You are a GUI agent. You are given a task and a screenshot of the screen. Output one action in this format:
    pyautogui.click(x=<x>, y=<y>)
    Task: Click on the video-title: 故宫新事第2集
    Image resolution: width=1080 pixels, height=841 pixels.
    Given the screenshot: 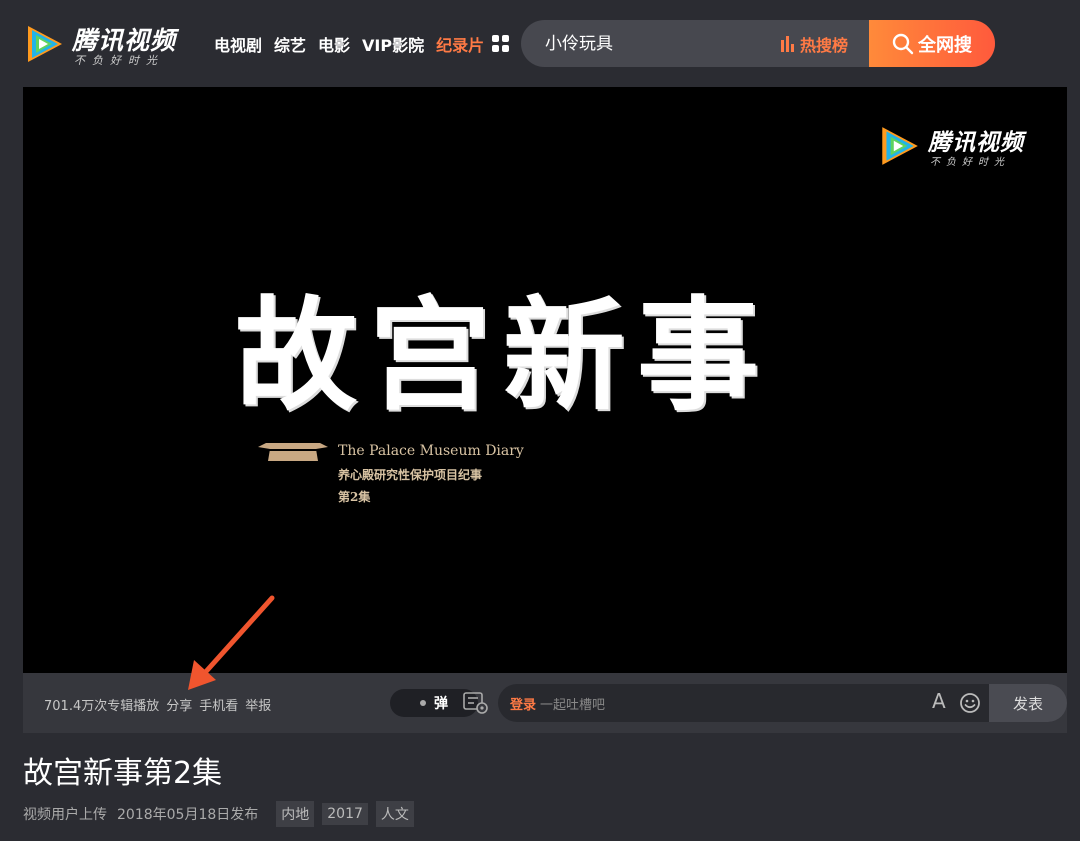 What is the action you would take?
    pyautogui.click(x=123, y=773)
    